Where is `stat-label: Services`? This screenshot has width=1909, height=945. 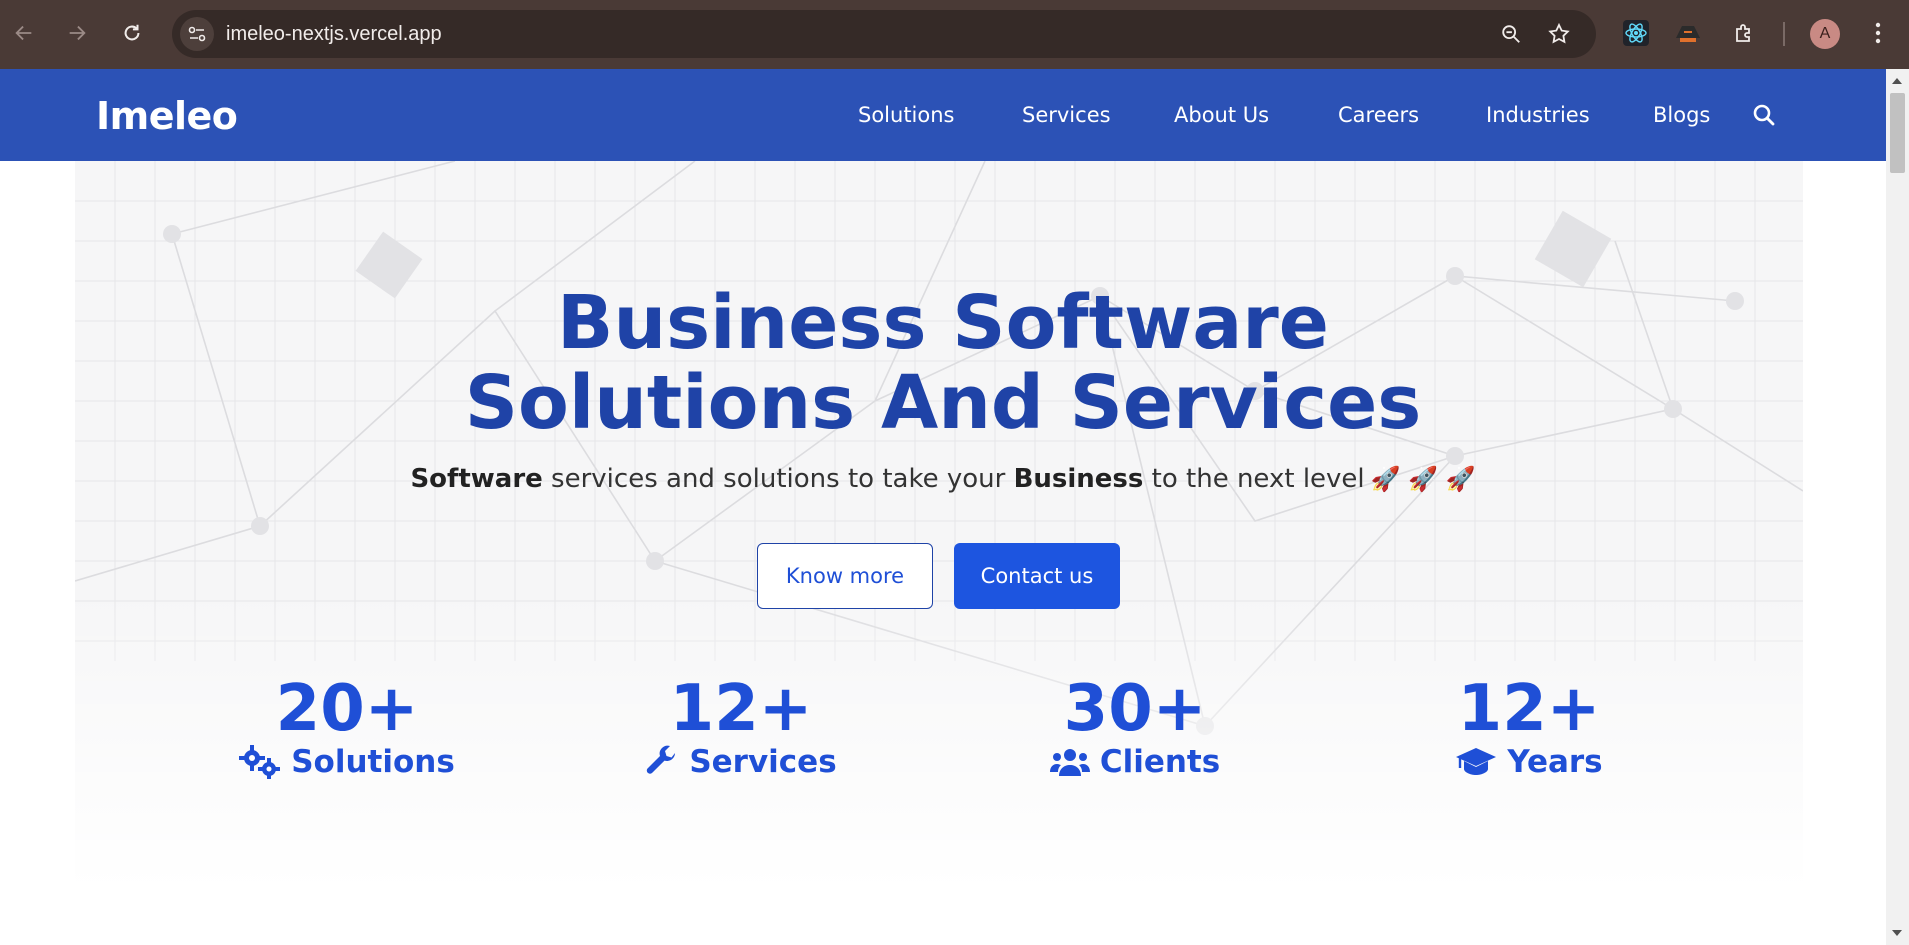
stat-label: Services is located at coordinates (763, 762).